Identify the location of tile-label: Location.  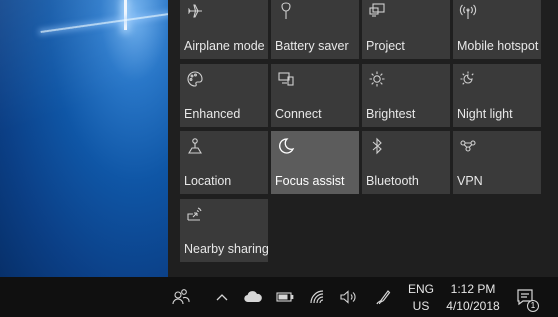
(208, 181).